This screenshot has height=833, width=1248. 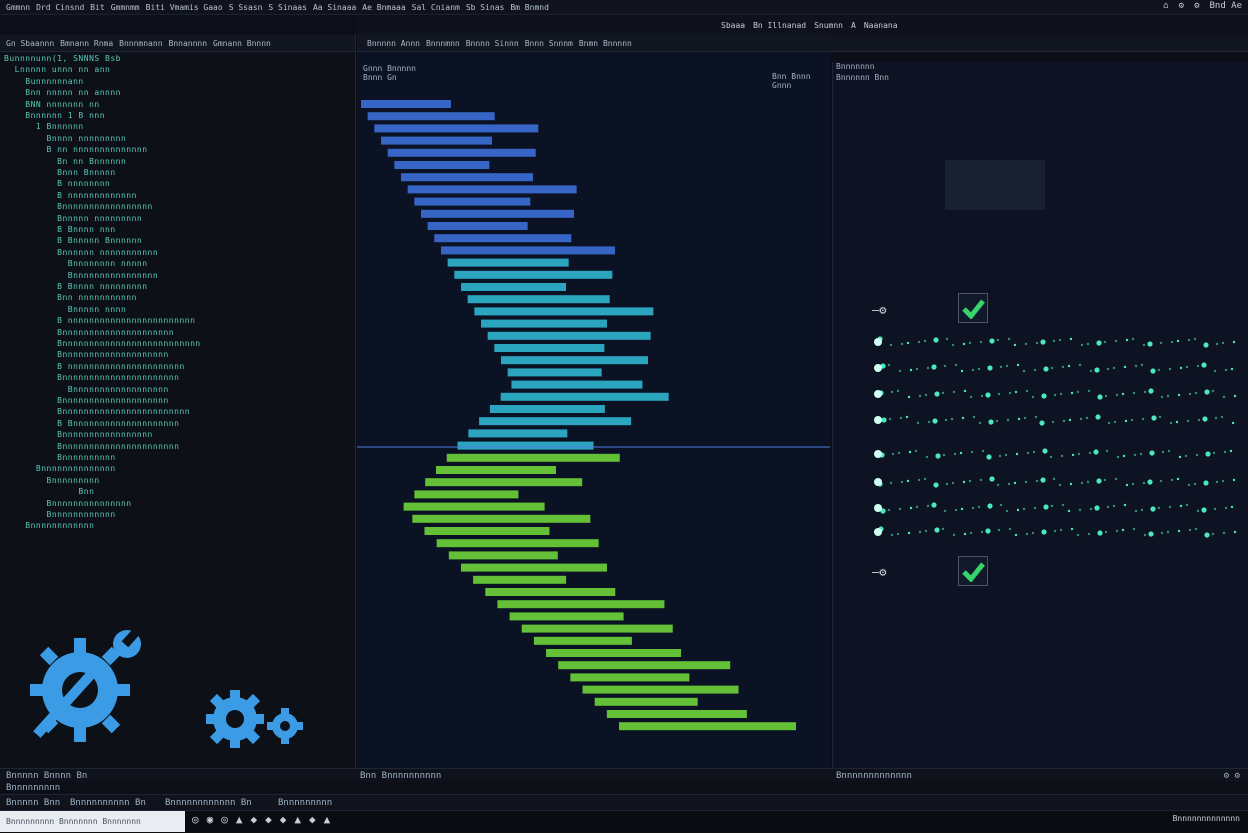 I want to click on timeline-toolbar-item-5: Bnmn Bnnnnn, so click(x=605, y=43).